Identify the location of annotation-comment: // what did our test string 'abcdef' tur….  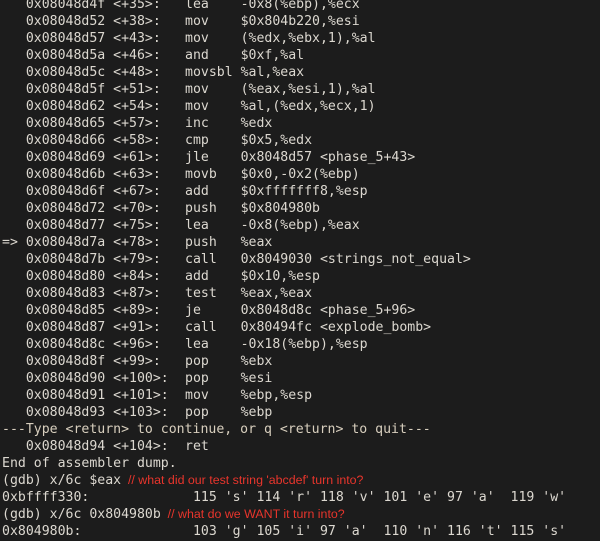
(242, 480).